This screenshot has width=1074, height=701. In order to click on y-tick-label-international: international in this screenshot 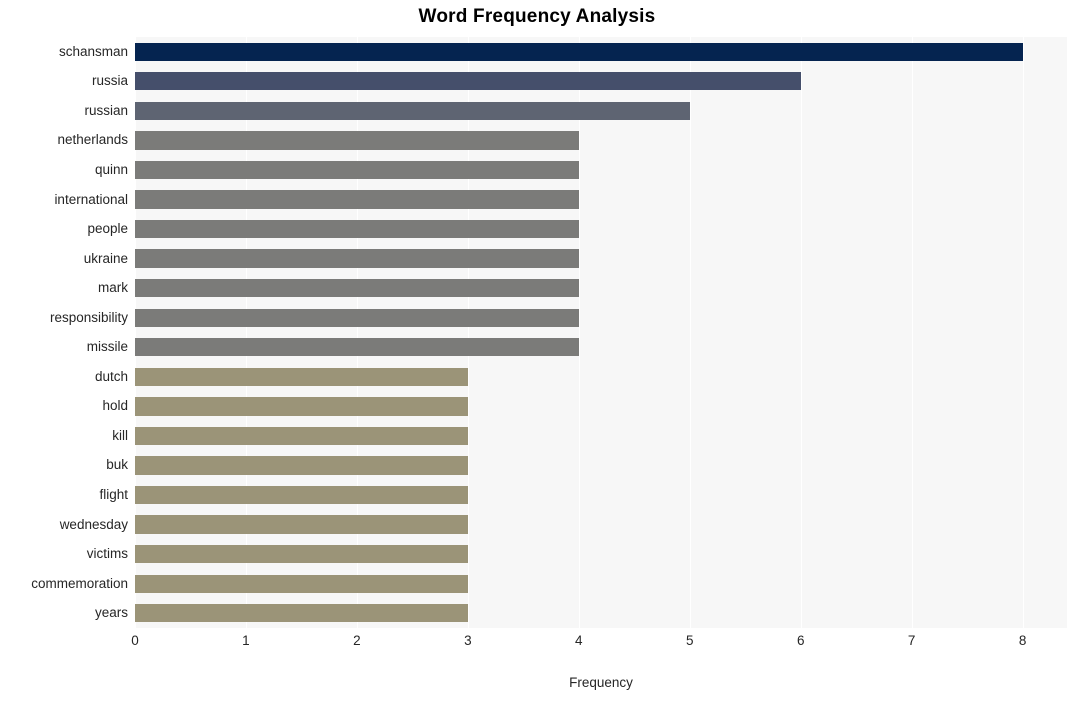, I will do `click(91, 199)`.